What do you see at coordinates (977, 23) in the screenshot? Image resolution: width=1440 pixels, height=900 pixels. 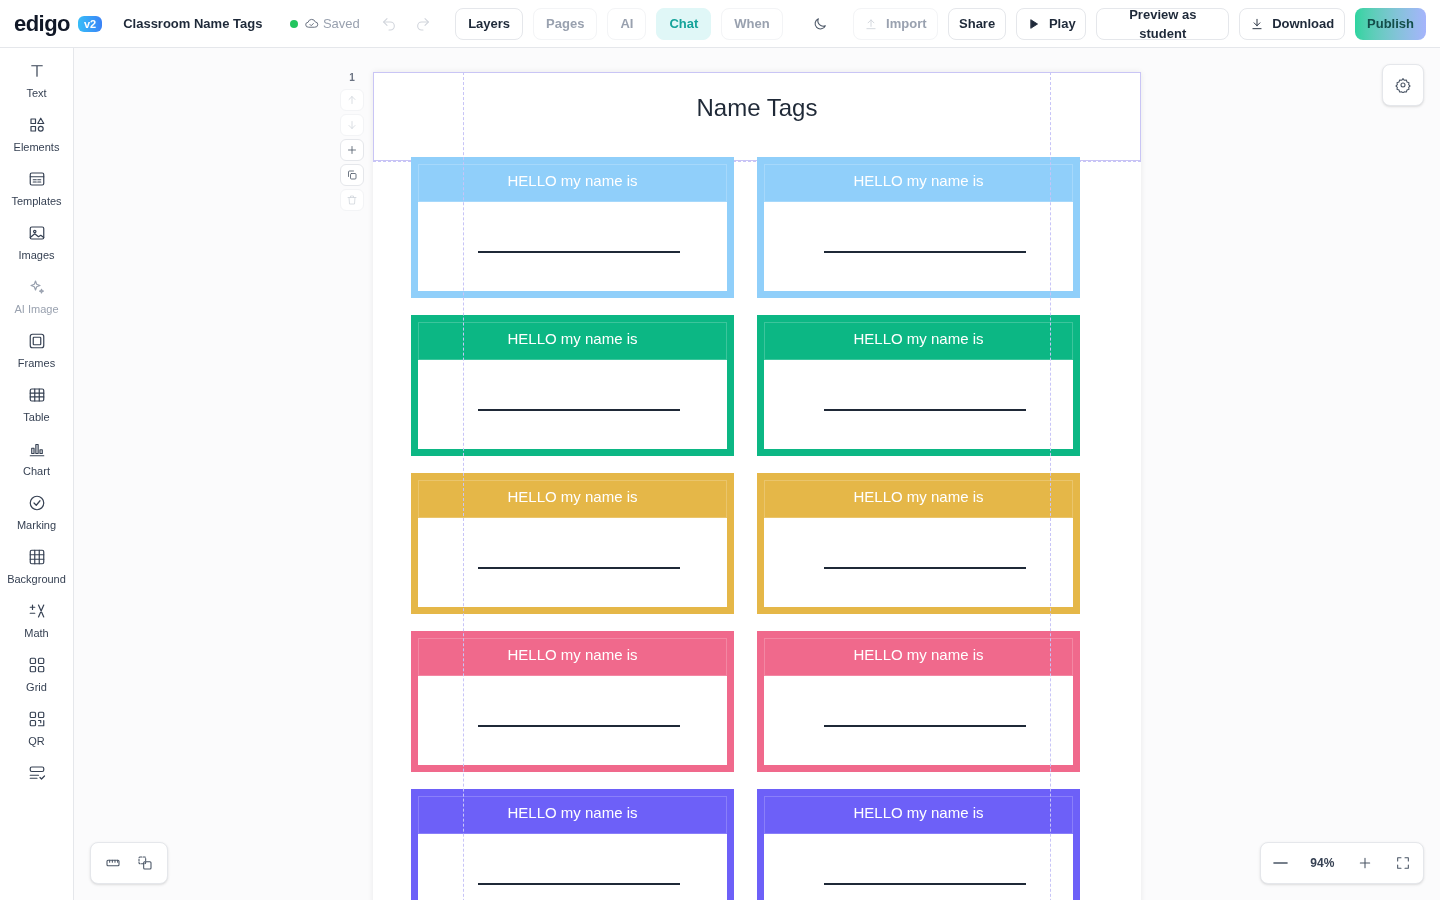 I see `share-button: Share` at bounding box center [977, 23].